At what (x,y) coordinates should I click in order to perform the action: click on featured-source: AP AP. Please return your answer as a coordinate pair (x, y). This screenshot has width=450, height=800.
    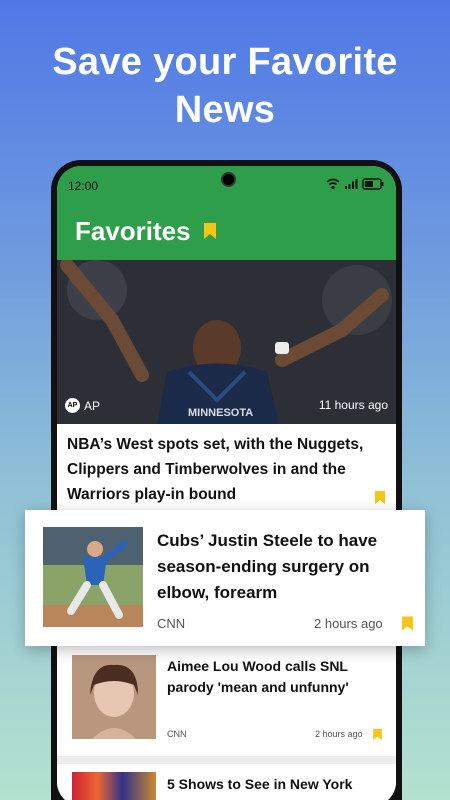
    Looking at the image, I should click on (82, 405).